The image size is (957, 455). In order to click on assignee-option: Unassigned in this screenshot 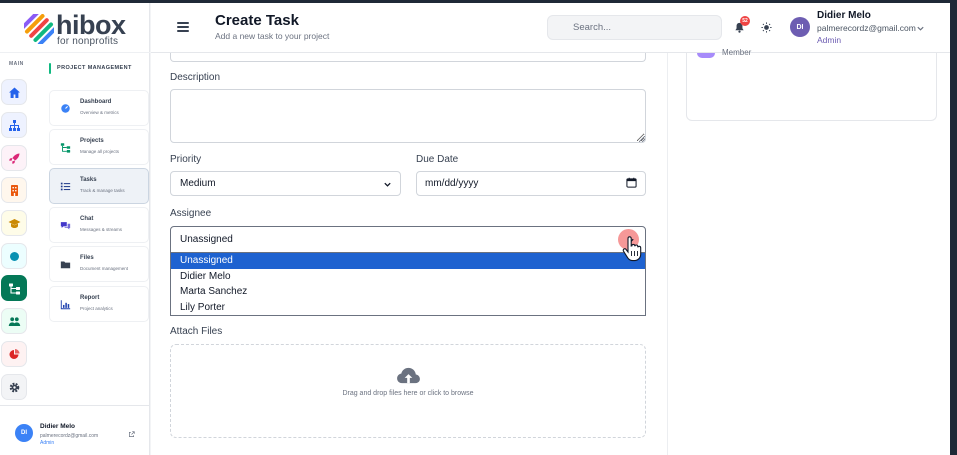, I will do `click(408, 261)`.